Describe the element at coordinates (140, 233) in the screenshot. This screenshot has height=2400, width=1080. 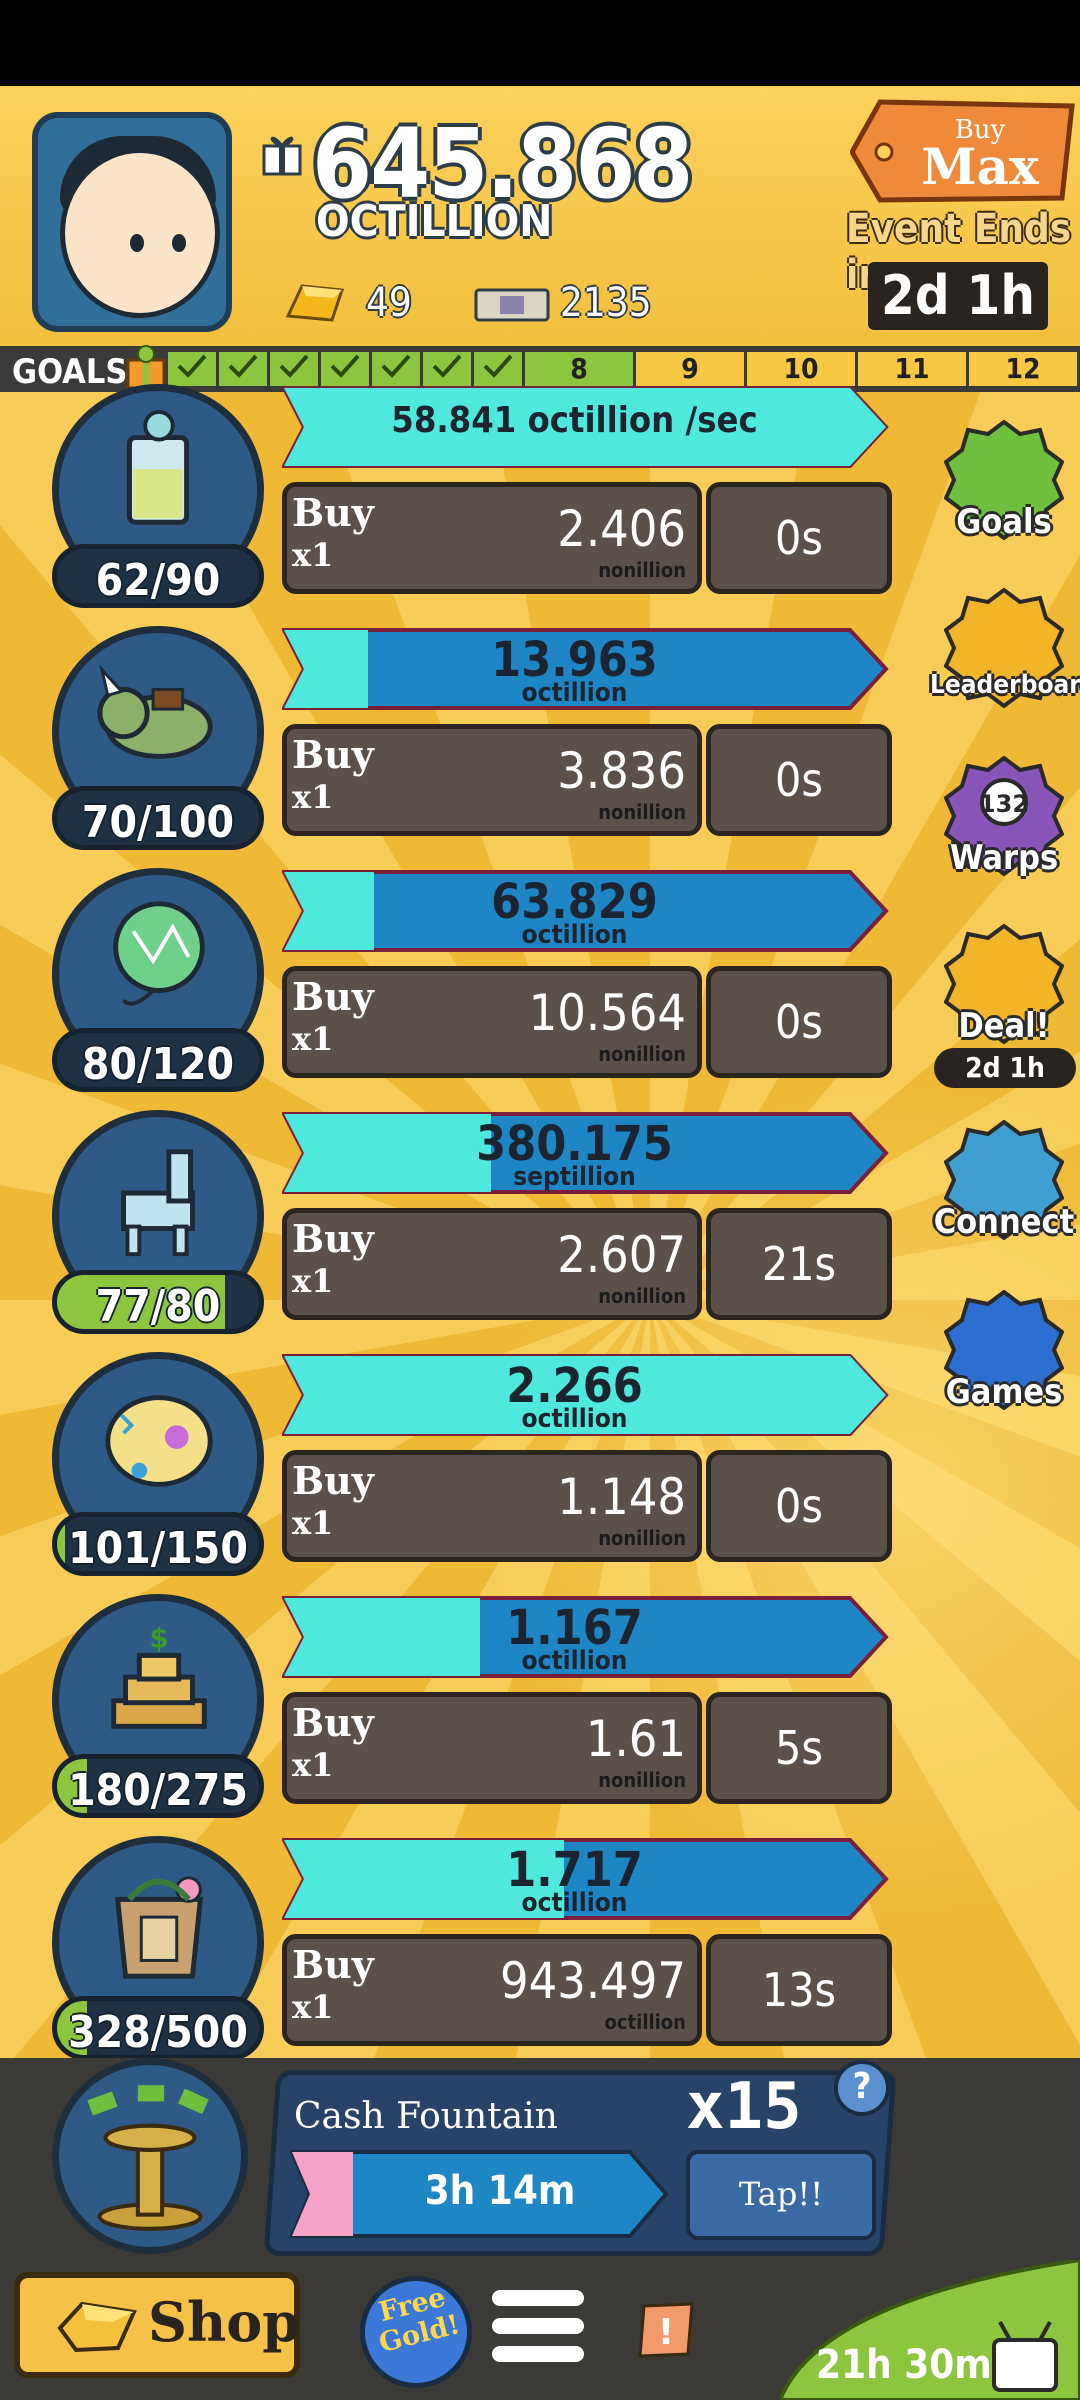
I see `avatar-face` at that location.